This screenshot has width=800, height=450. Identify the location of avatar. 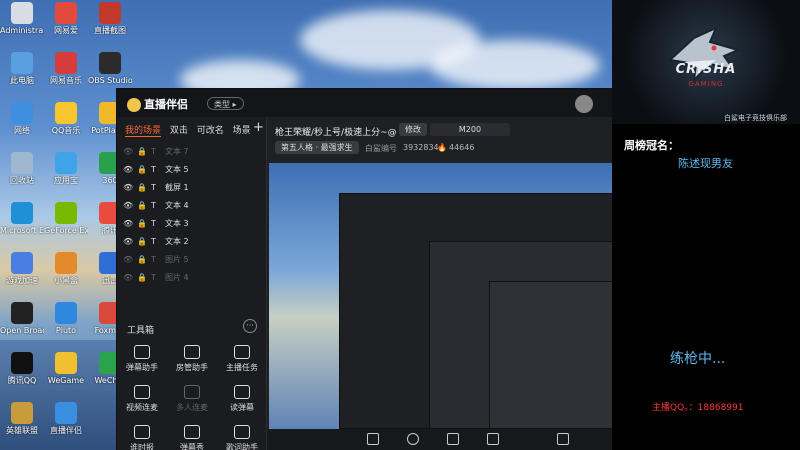
(584, 104).